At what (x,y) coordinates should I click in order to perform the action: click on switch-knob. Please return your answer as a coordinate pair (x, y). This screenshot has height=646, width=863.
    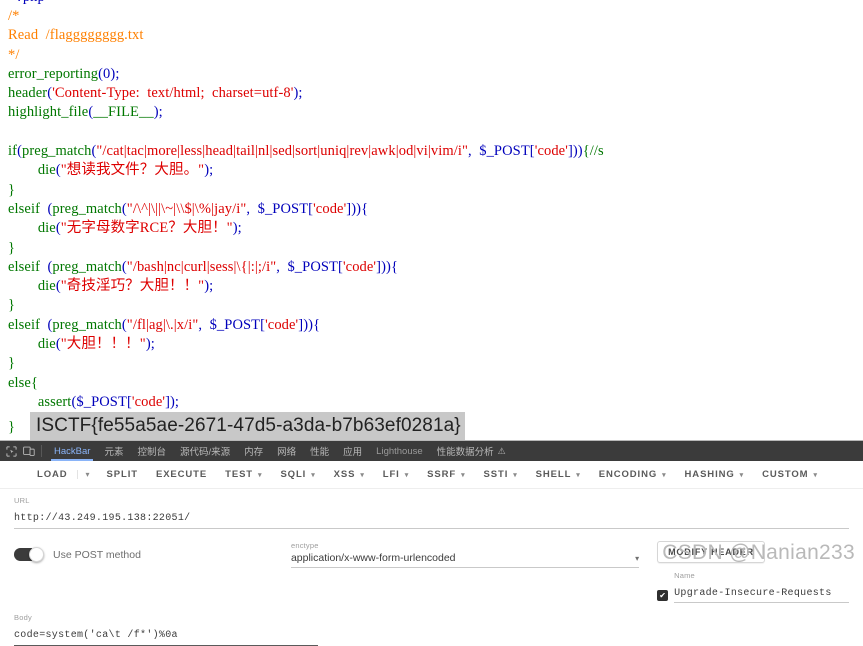
    Looking at the image, I should click on (36, 554).